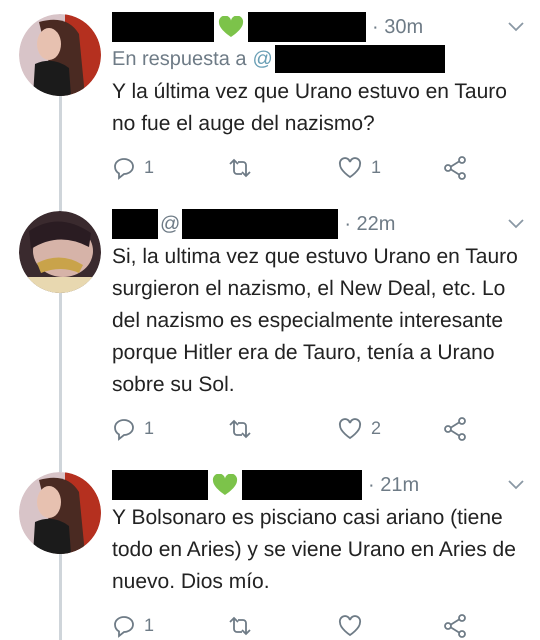  Describe the element at coordinates (310, 108) in the screenshot. I see `tweet-text: Y la última vez que Urano estuvo en Tauro no fue el auge del nazismo?` at that location.